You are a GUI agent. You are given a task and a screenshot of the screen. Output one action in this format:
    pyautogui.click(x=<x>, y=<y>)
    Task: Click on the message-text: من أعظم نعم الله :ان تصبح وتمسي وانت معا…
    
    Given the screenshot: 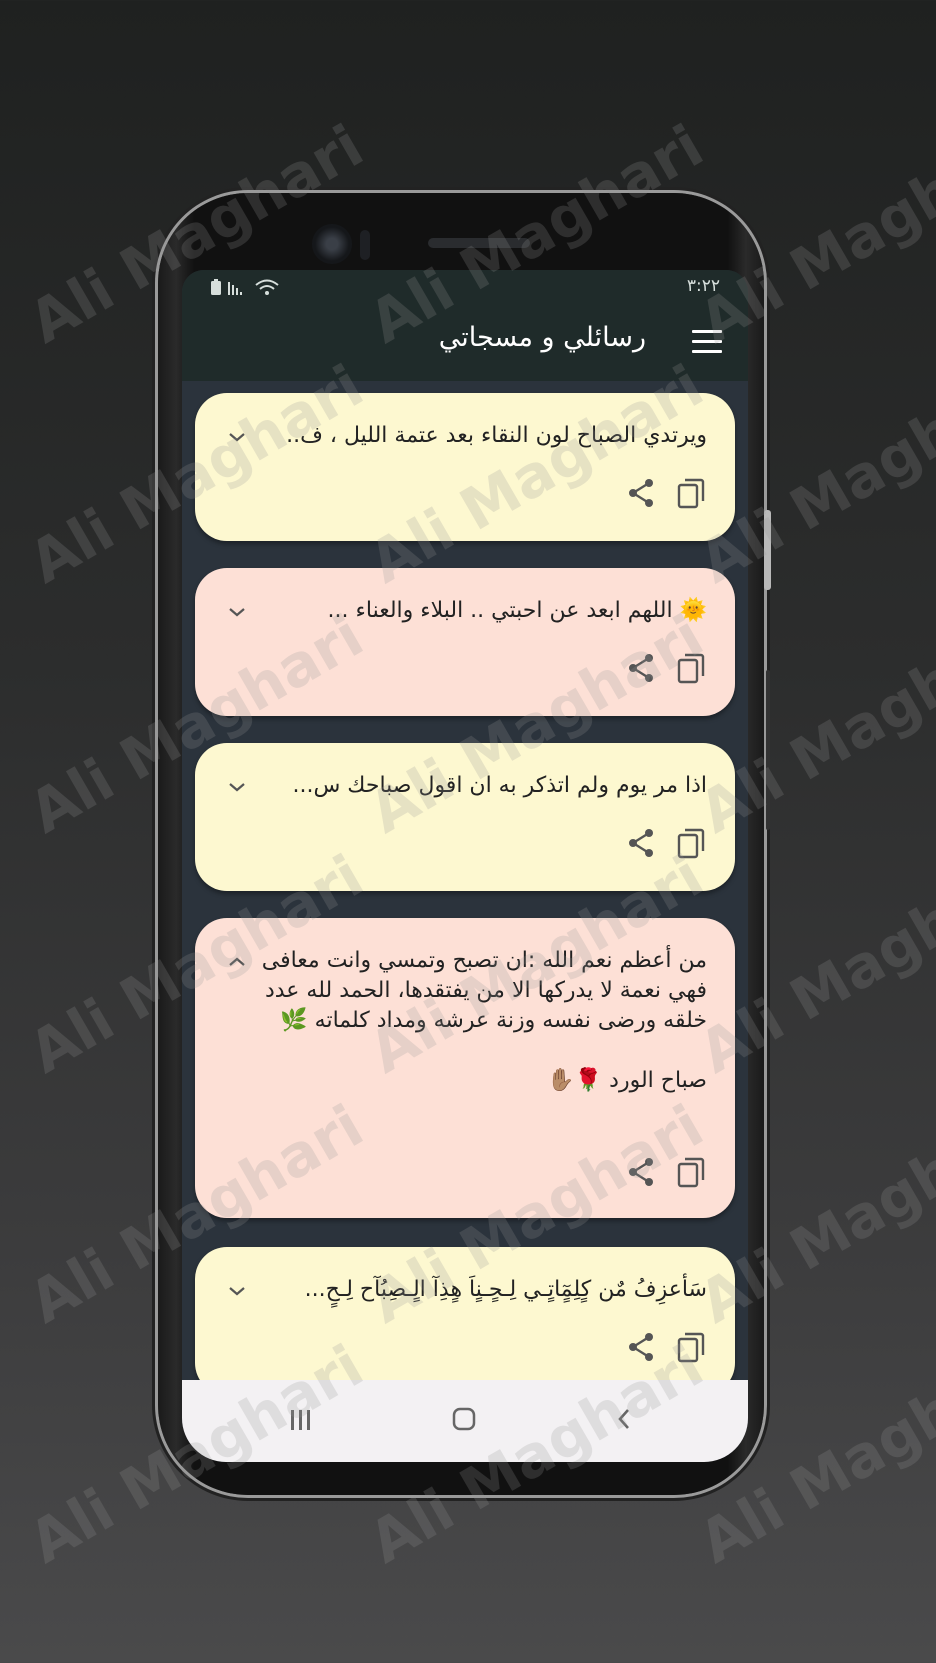 What is the action you would take?
    pyautogui.click(x=484, y=1020)
    